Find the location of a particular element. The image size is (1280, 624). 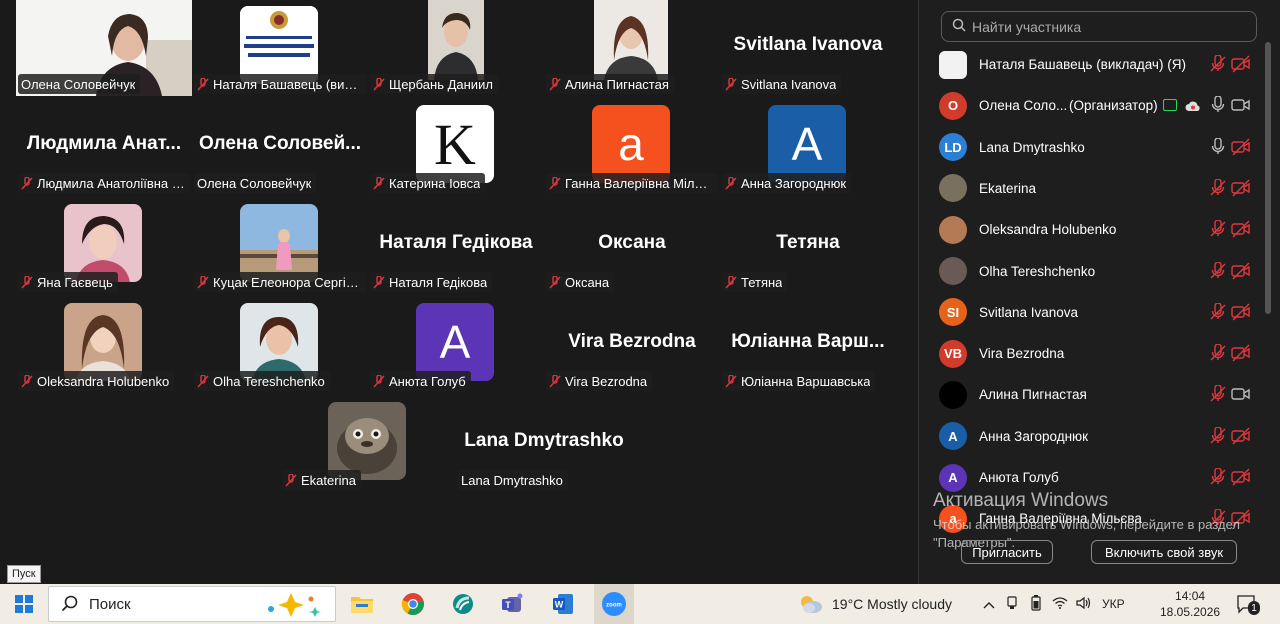

video-tile: Oleksandra Holubenko is located at coordinates (104, 345).